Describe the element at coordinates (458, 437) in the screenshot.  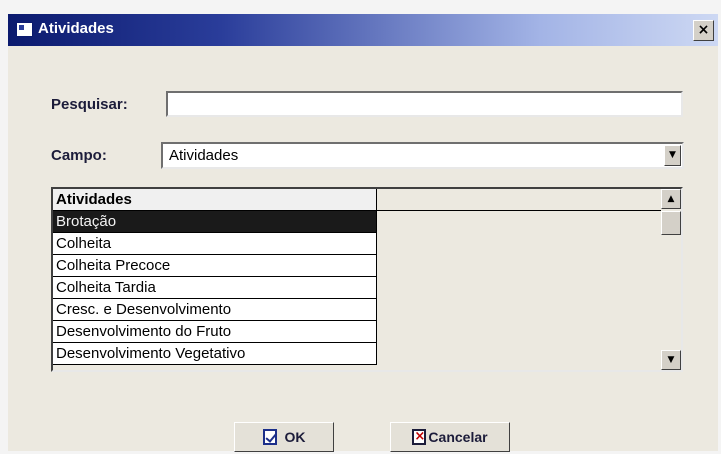
I see `cancel-button-label: Cancelar` at that location.